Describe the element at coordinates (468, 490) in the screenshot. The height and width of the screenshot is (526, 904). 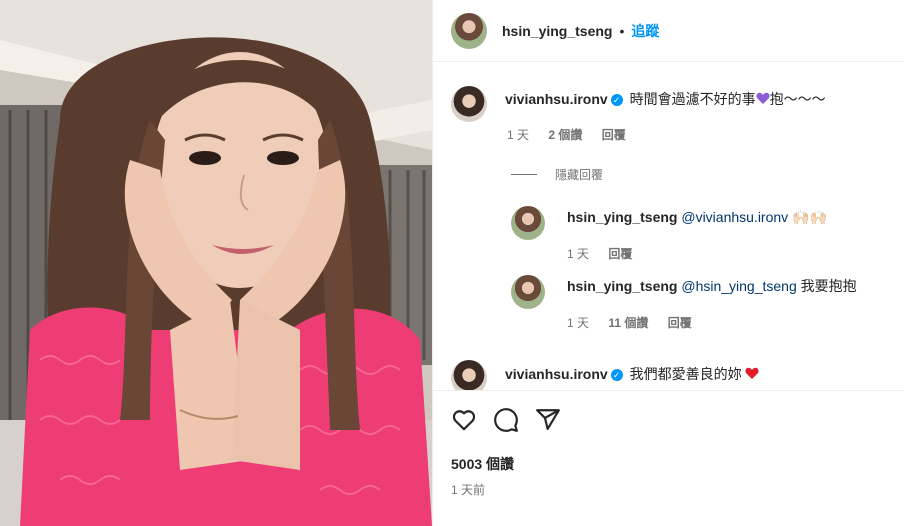
I see `post-timestamp: 1 天前` at that location.